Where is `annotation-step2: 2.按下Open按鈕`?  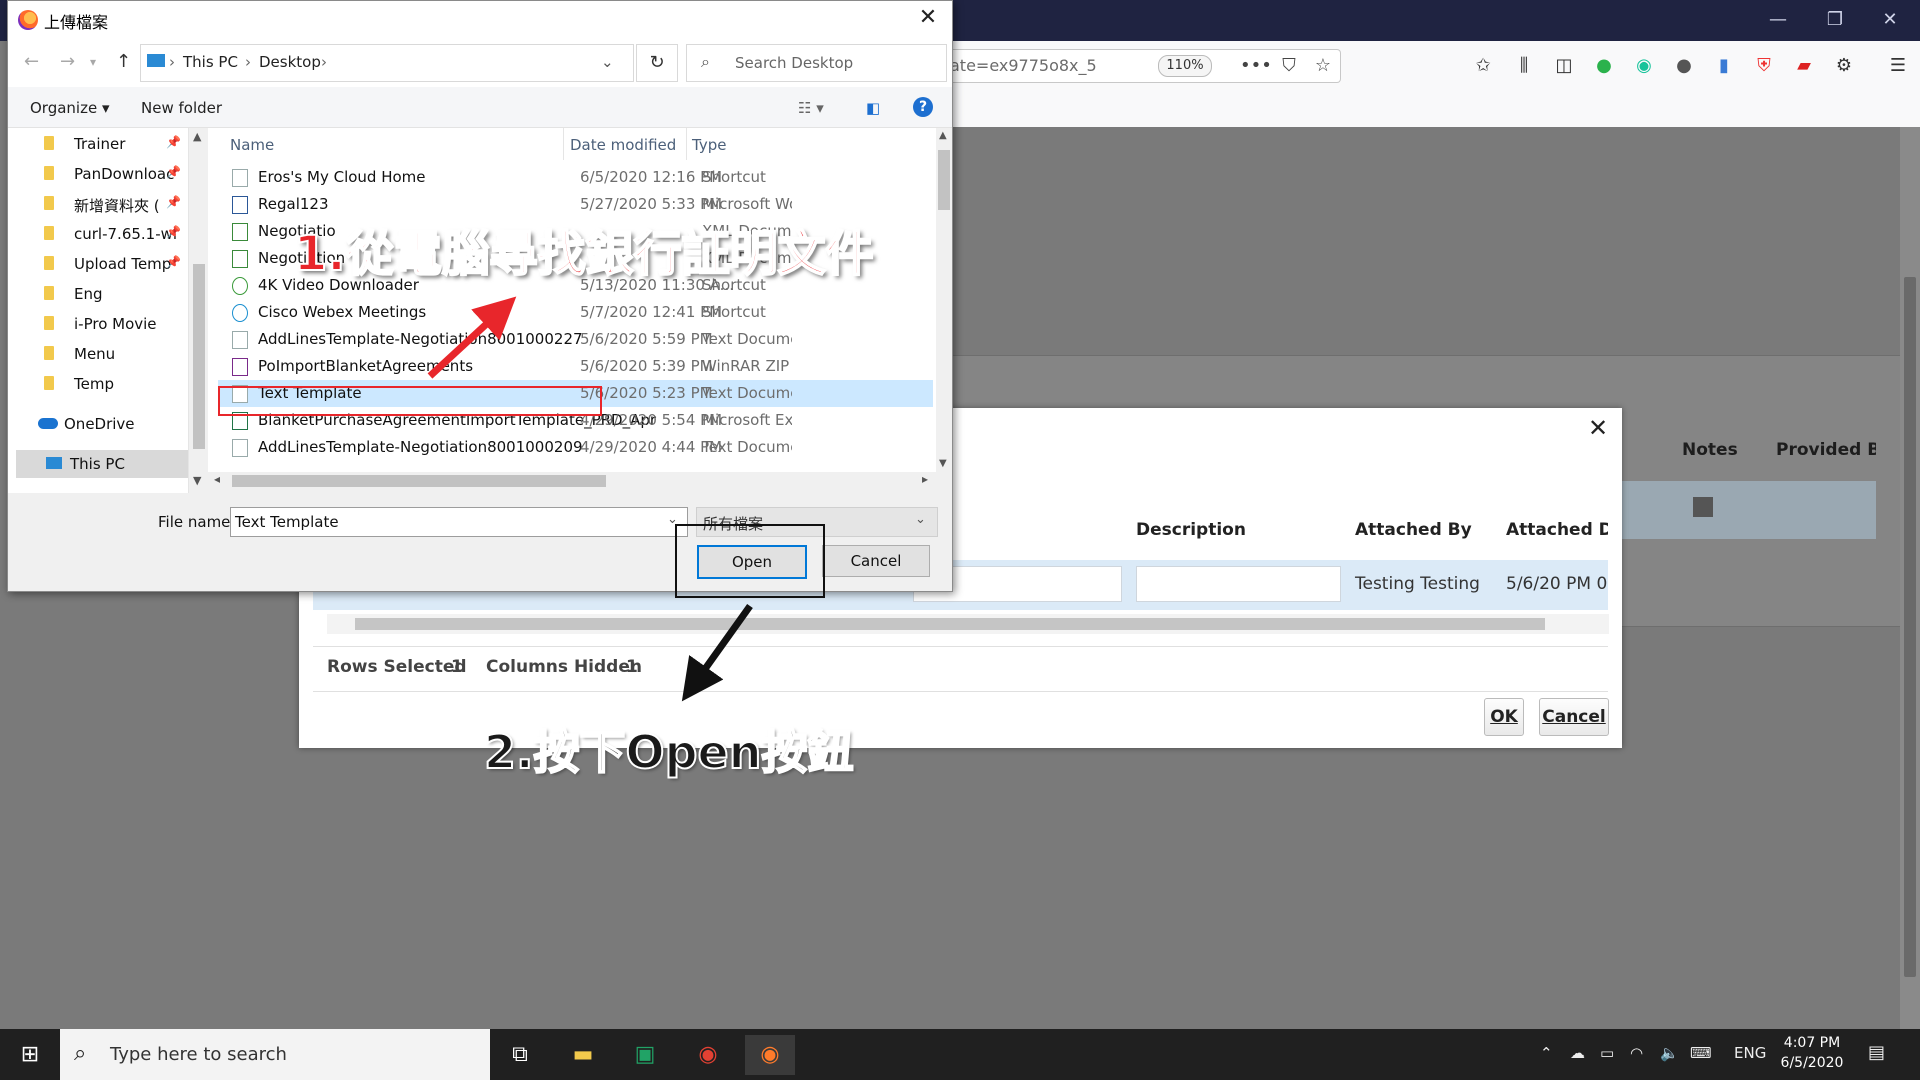 annotation-step2: 2.按下Open按鈕 is located at coordinates (668, 752).